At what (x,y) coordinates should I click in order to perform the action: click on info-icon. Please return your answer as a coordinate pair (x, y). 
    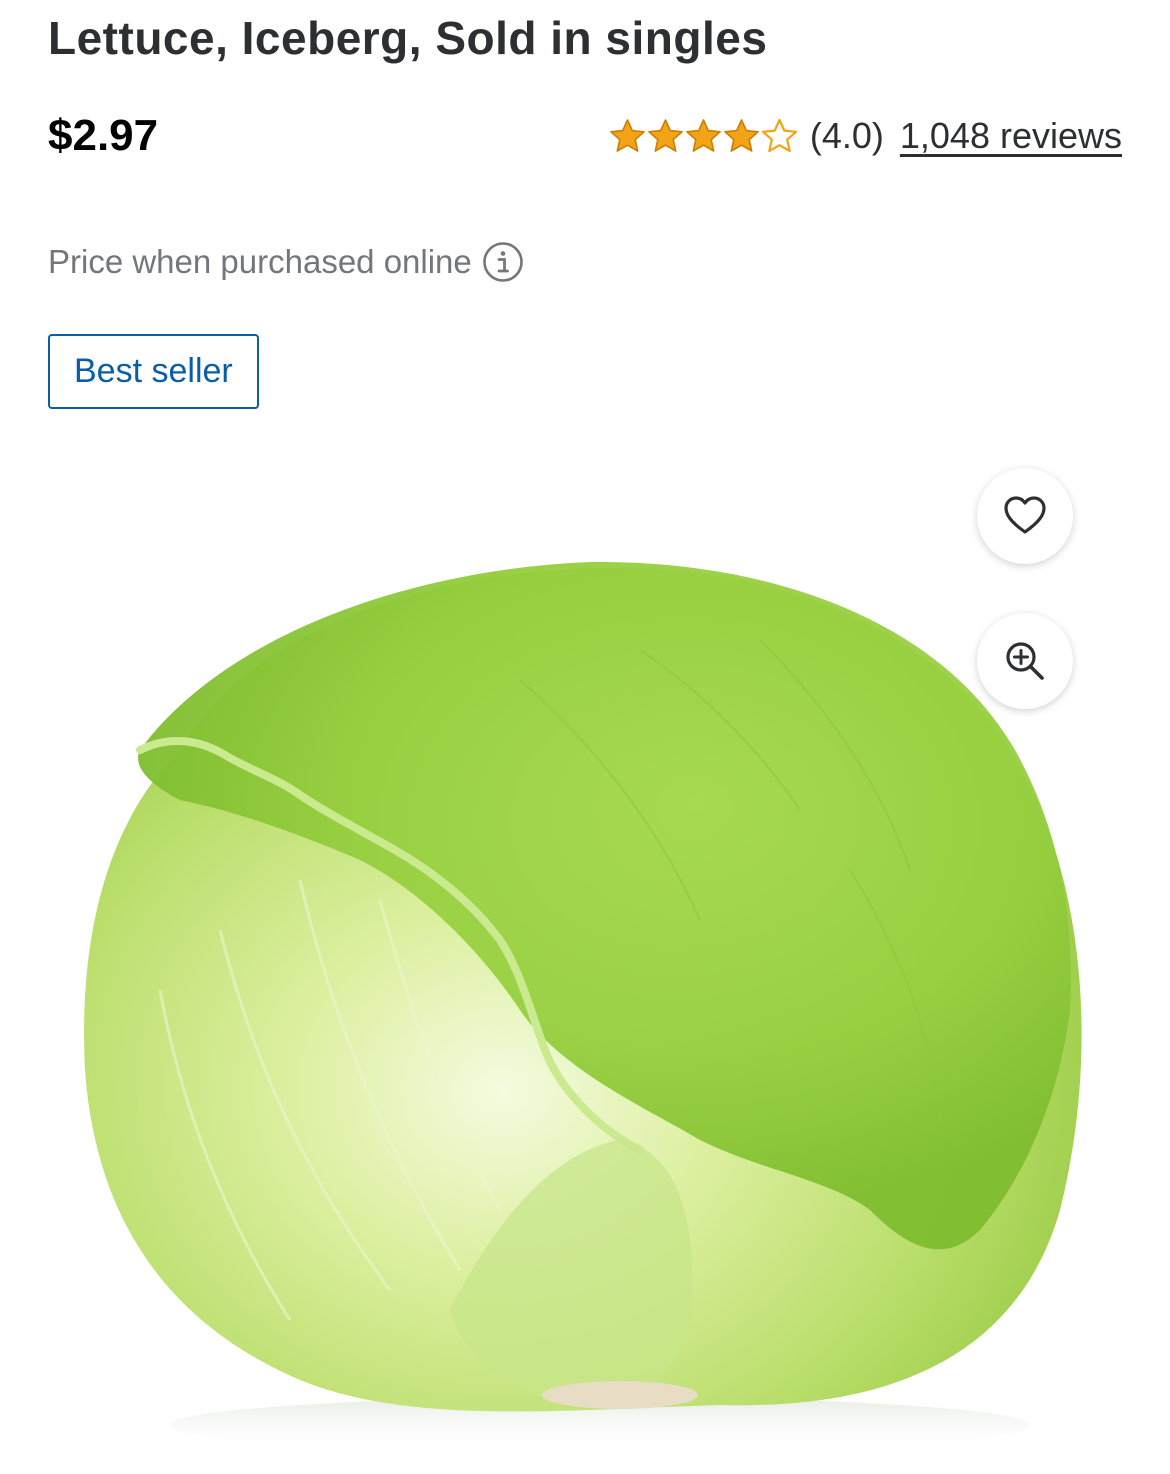
    Looking at the image, I should click on (503, 262).